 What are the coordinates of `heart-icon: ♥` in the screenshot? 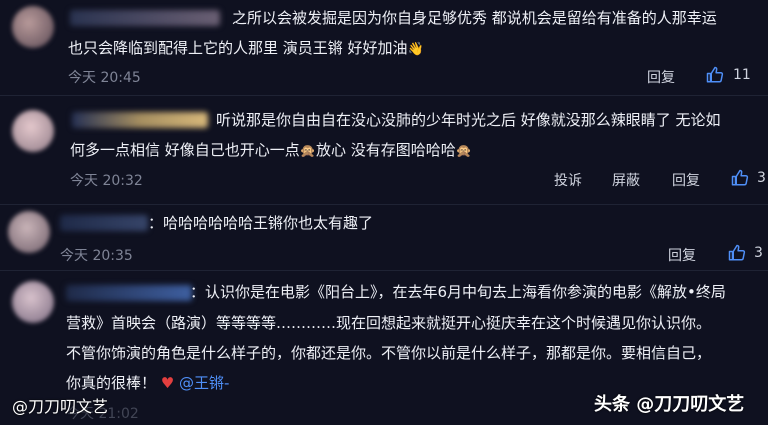 It's located at (167, 383).